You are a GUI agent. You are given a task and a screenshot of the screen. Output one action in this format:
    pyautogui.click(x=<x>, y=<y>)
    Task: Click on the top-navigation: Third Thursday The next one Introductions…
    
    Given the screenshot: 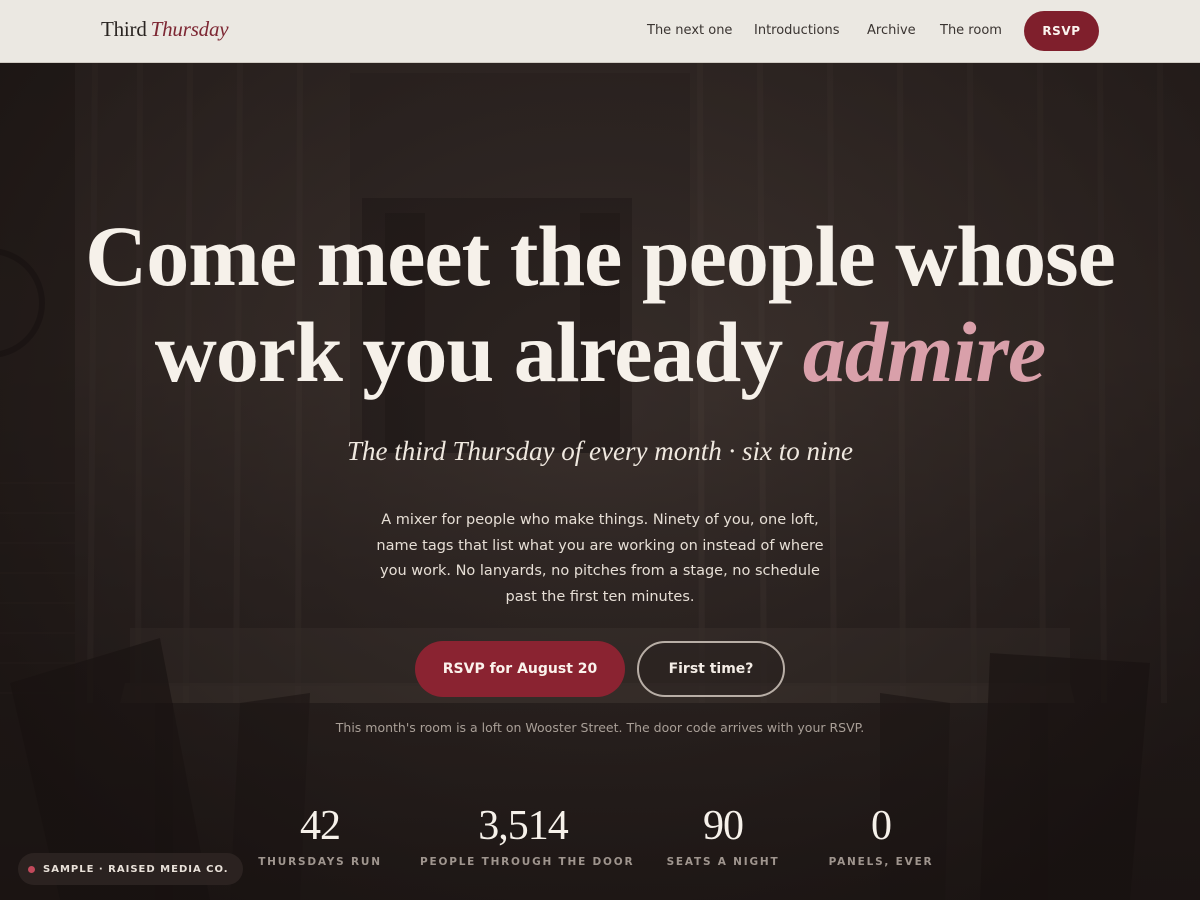 What is the action you would take?
    pyautogui.click(x=600, y=31)
    